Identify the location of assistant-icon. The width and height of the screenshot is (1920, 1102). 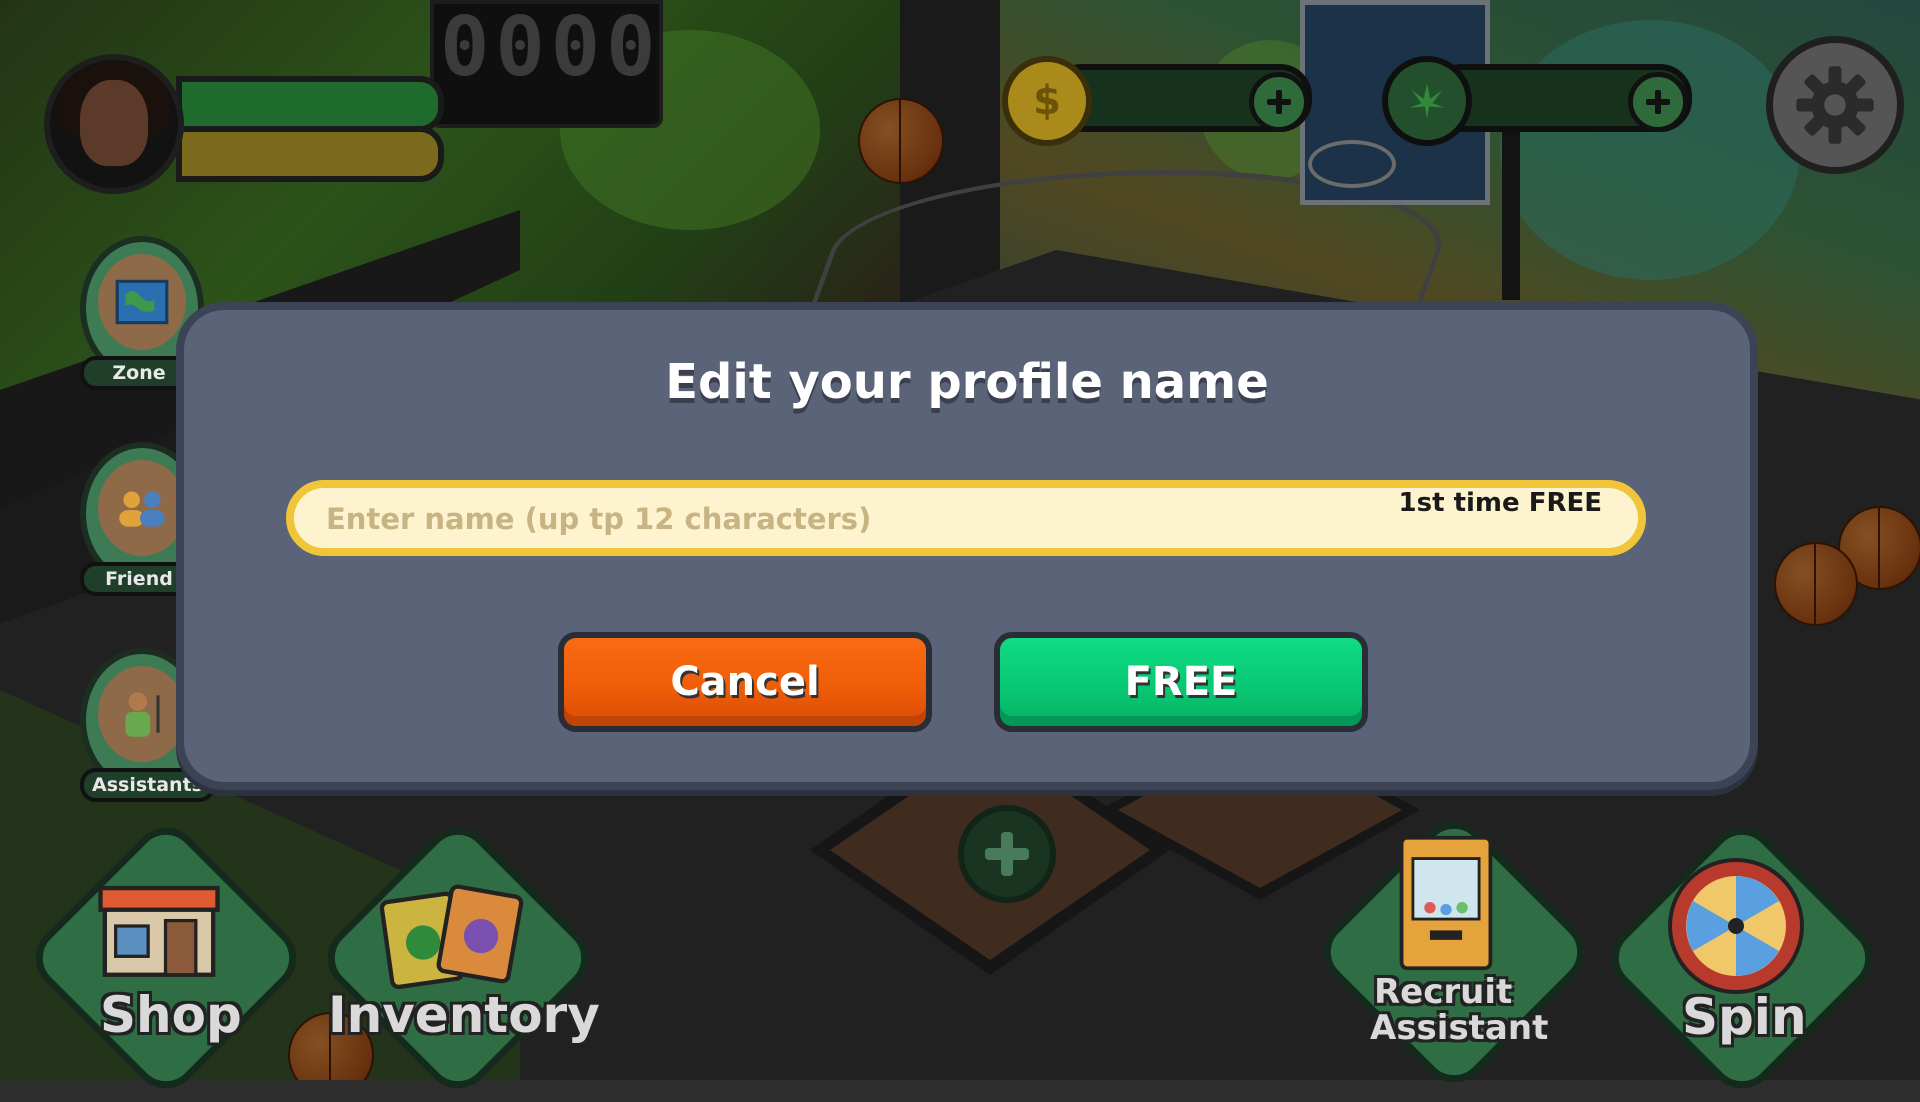
(142, 714).